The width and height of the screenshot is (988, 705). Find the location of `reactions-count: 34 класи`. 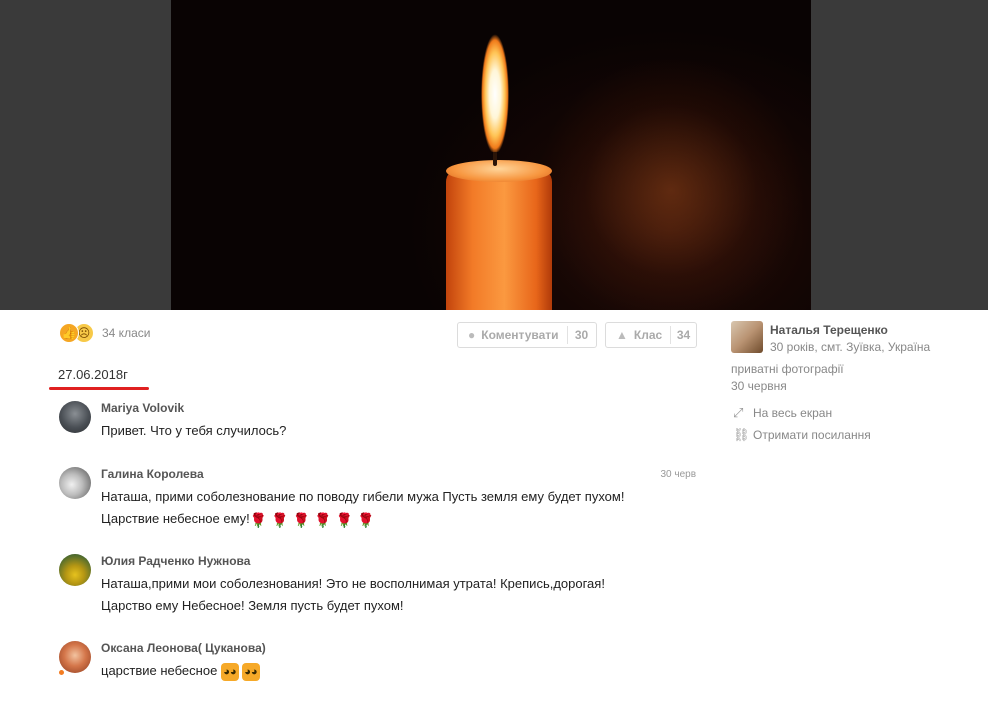

reactions-count: 34 класи is located at coordinates (126, 333).